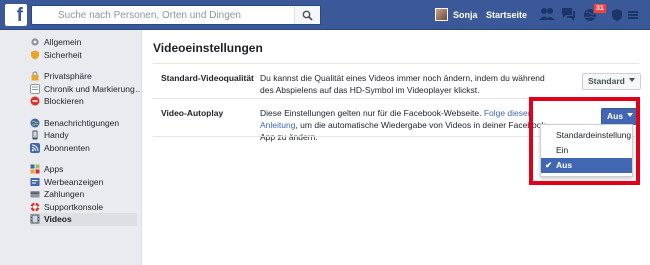 The width and height of the screenshot is (650, 265). I want to click on sidebar-item-label: Privatsphäre, so click(68, 76).